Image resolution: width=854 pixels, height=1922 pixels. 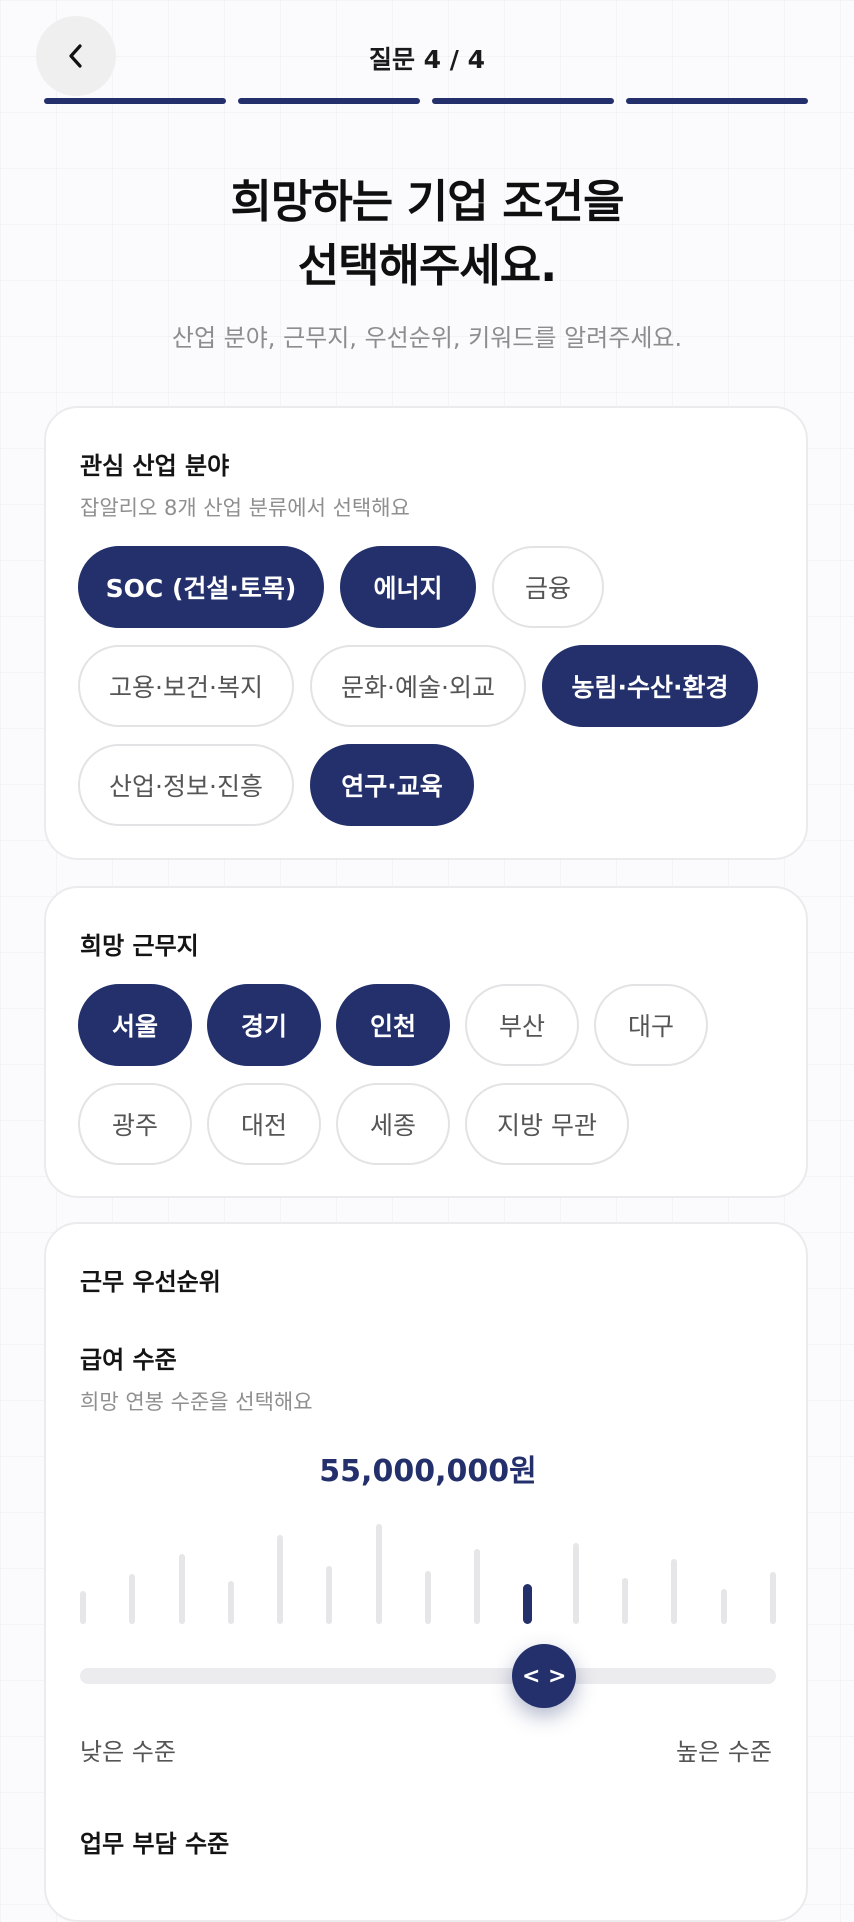 I want to click on industry-description: 잡알리오 8개 산업 분류에서 선택해요, so click(x=245, y=508).